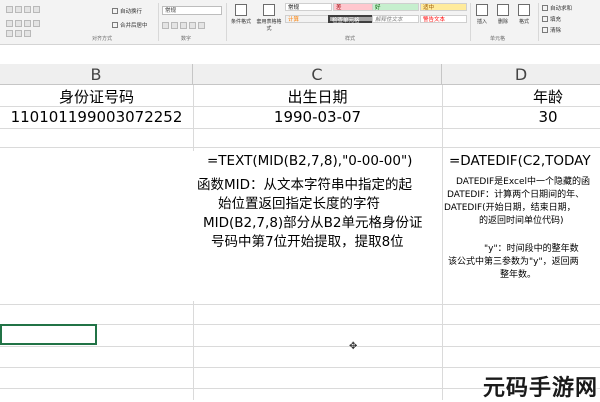 The height and width of the screenshot is (402, 600). I want to click on wrap-text-icon, so click(115, 11).